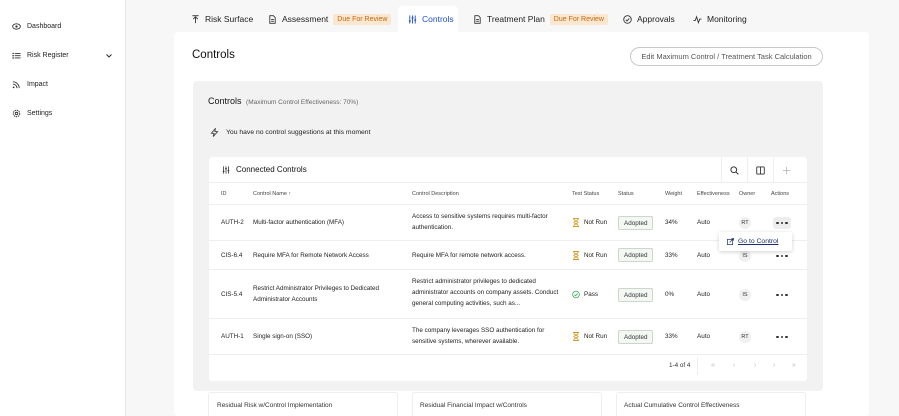  Describe the element at coordinates (794, 365) in the screenshot. I see `last-page-icon: »` at that location.